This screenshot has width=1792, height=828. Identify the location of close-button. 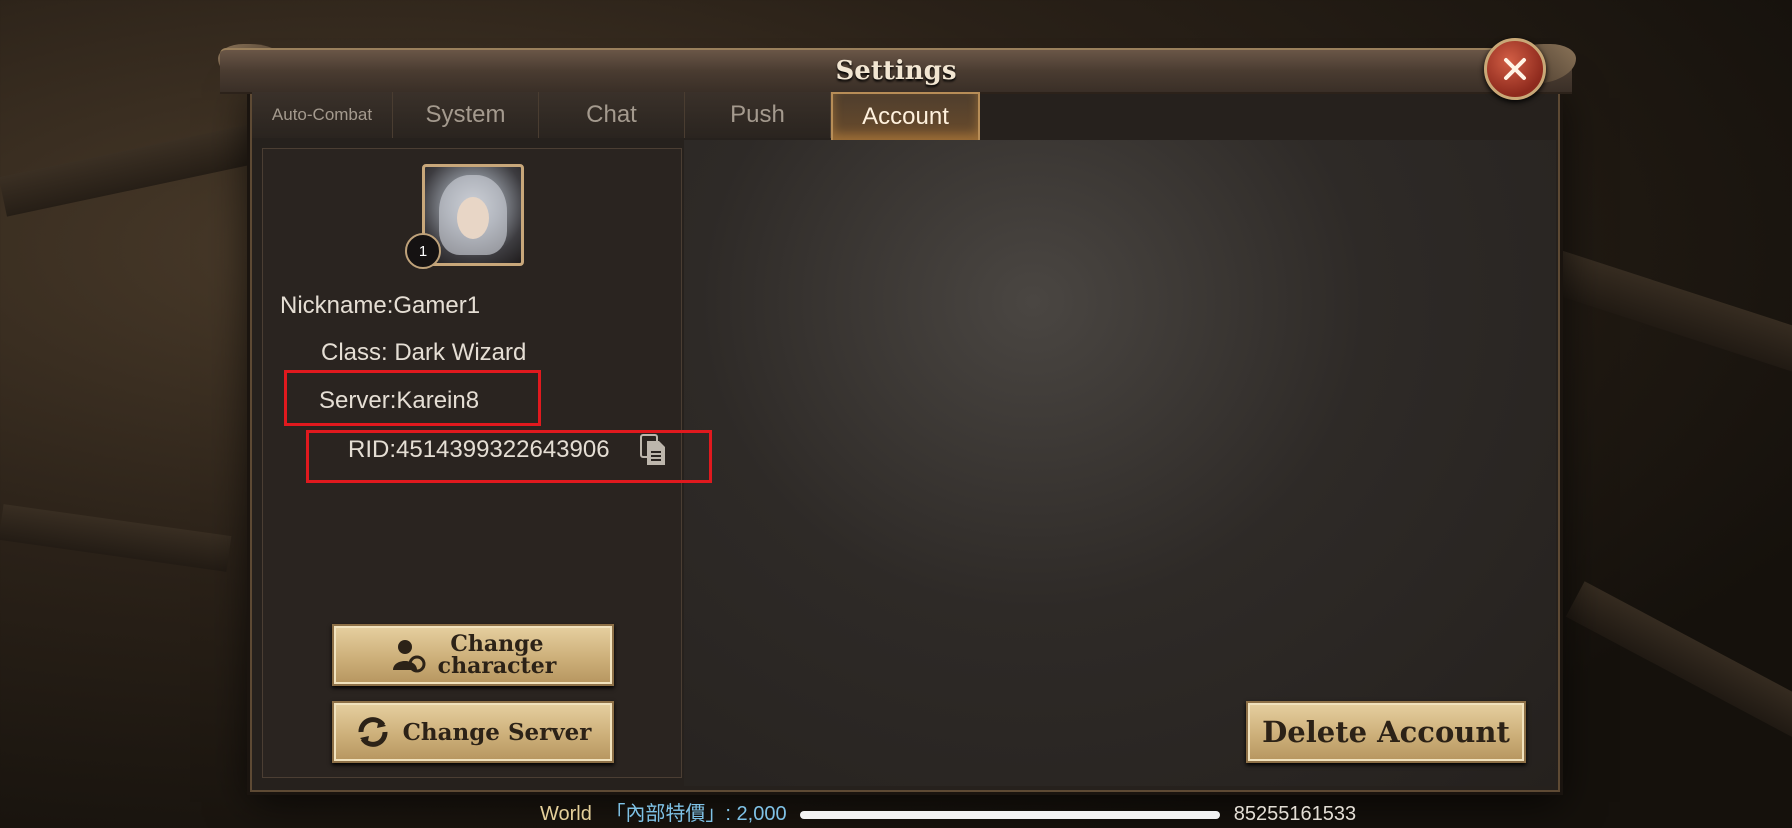
(1515, 69).